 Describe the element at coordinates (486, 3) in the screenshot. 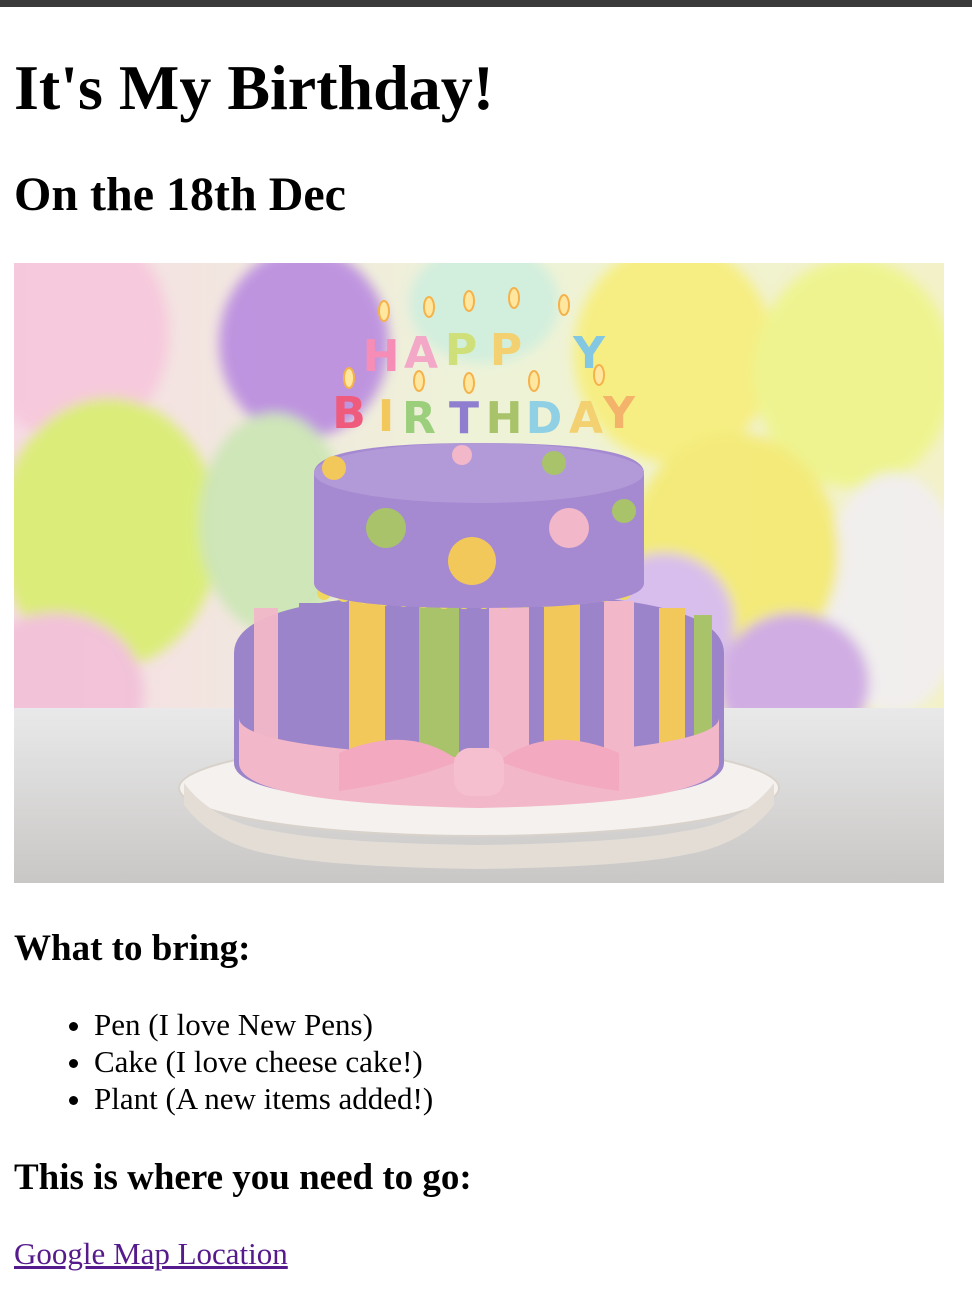

I see `window-top-bar` at that location.